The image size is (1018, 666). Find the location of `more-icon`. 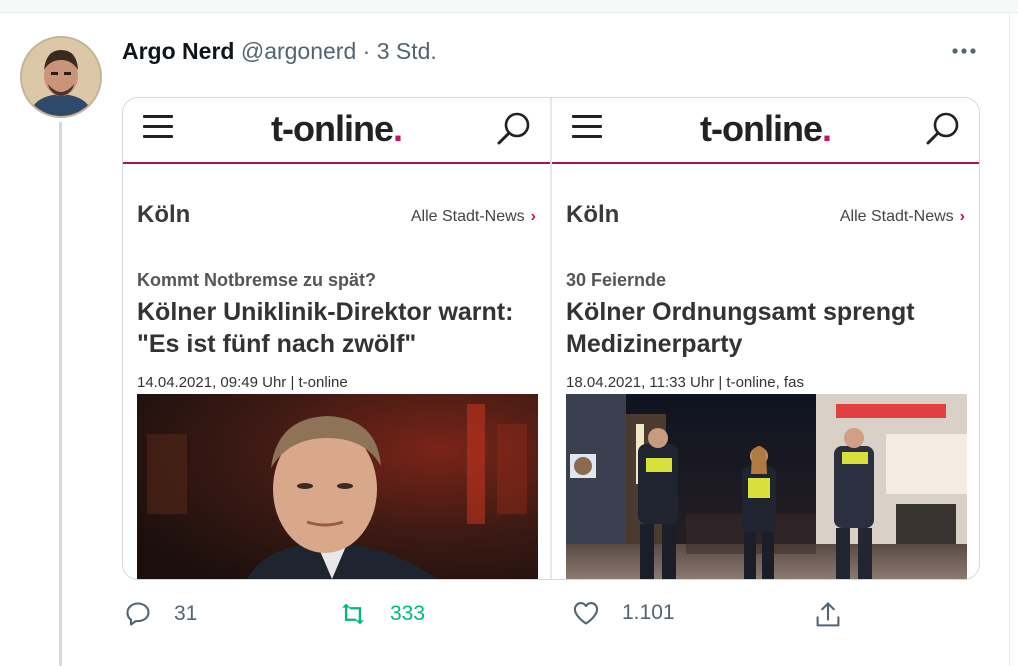

more-icon is located at coordinates (964, 54).